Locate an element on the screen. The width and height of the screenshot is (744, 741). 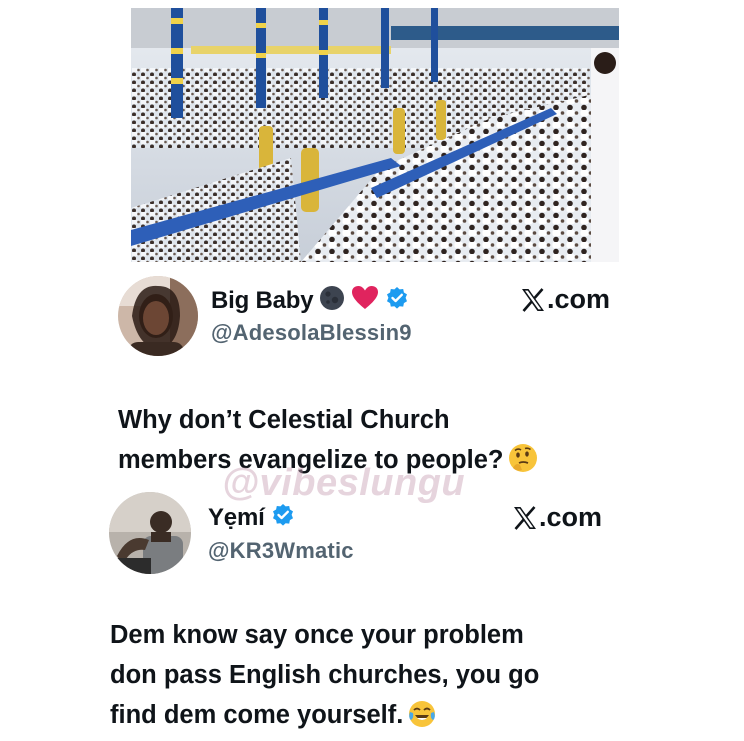
author-name-row: Yẹmí is located at coordinates (251, 517).